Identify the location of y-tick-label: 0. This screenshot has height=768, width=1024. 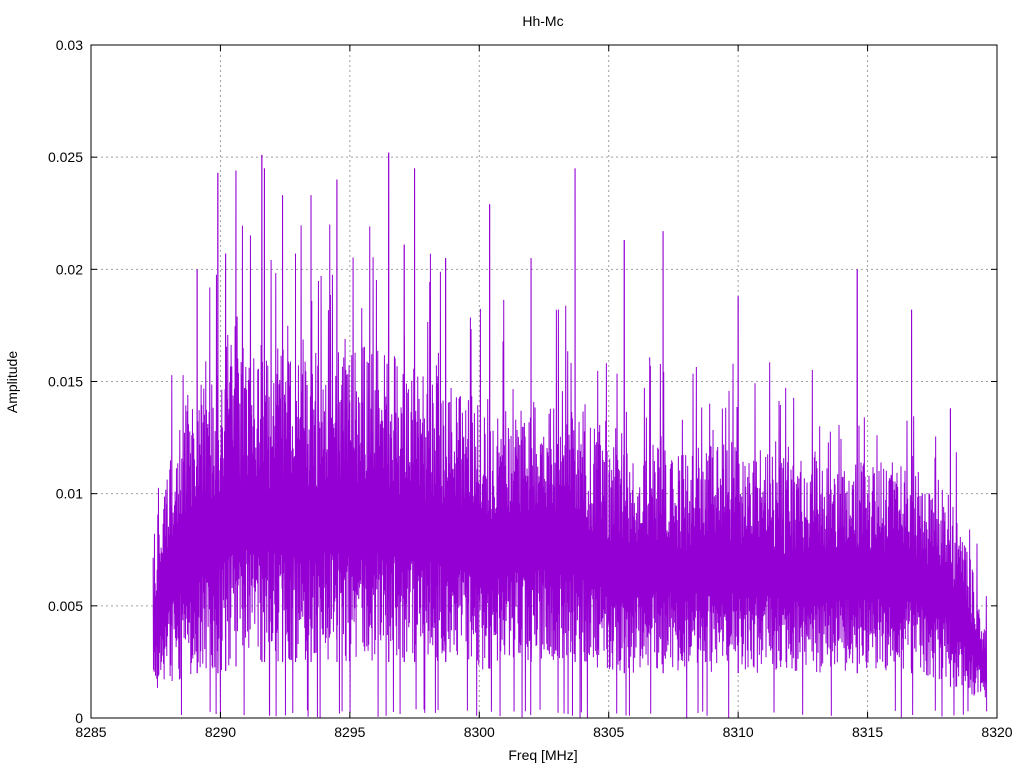
(79, 718).